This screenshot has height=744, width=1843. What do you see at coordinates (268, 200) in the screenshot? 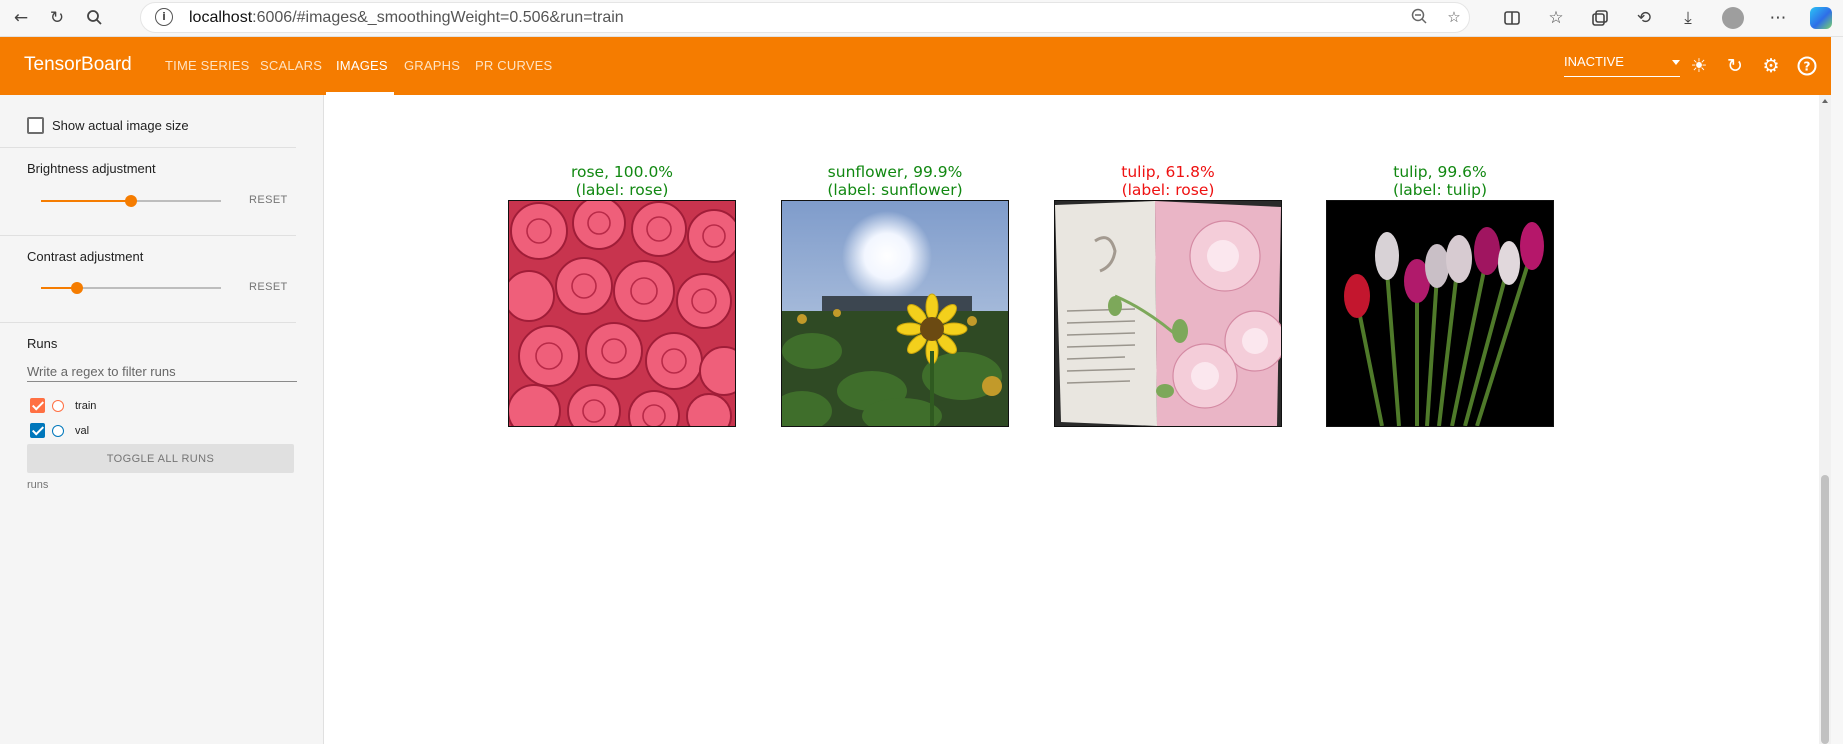
I see `brightness-reset-button: RESET` at bounding box center [268, 200].